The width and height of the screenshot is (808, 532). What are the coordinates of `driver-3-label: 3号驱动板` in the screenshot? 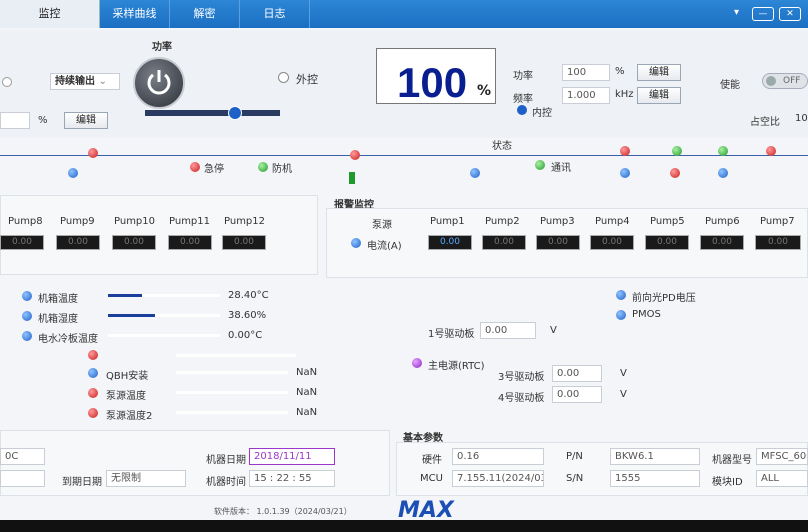 It's located at (521, 377).